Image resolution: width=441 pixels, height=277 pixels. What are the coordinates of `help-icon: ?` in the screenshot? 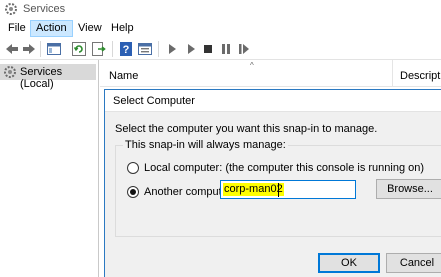 It's located at (126, 49).